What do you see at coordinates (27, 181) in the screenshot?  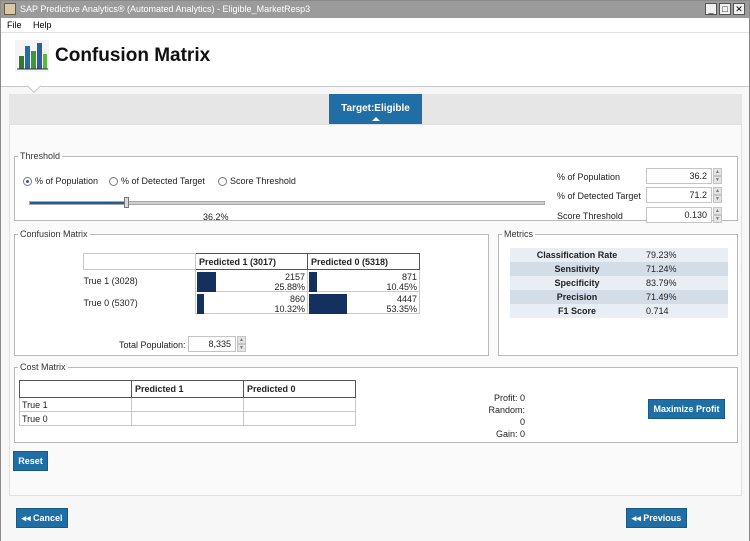 I see `radio-selected-icon` at bounding box center [27, 181].